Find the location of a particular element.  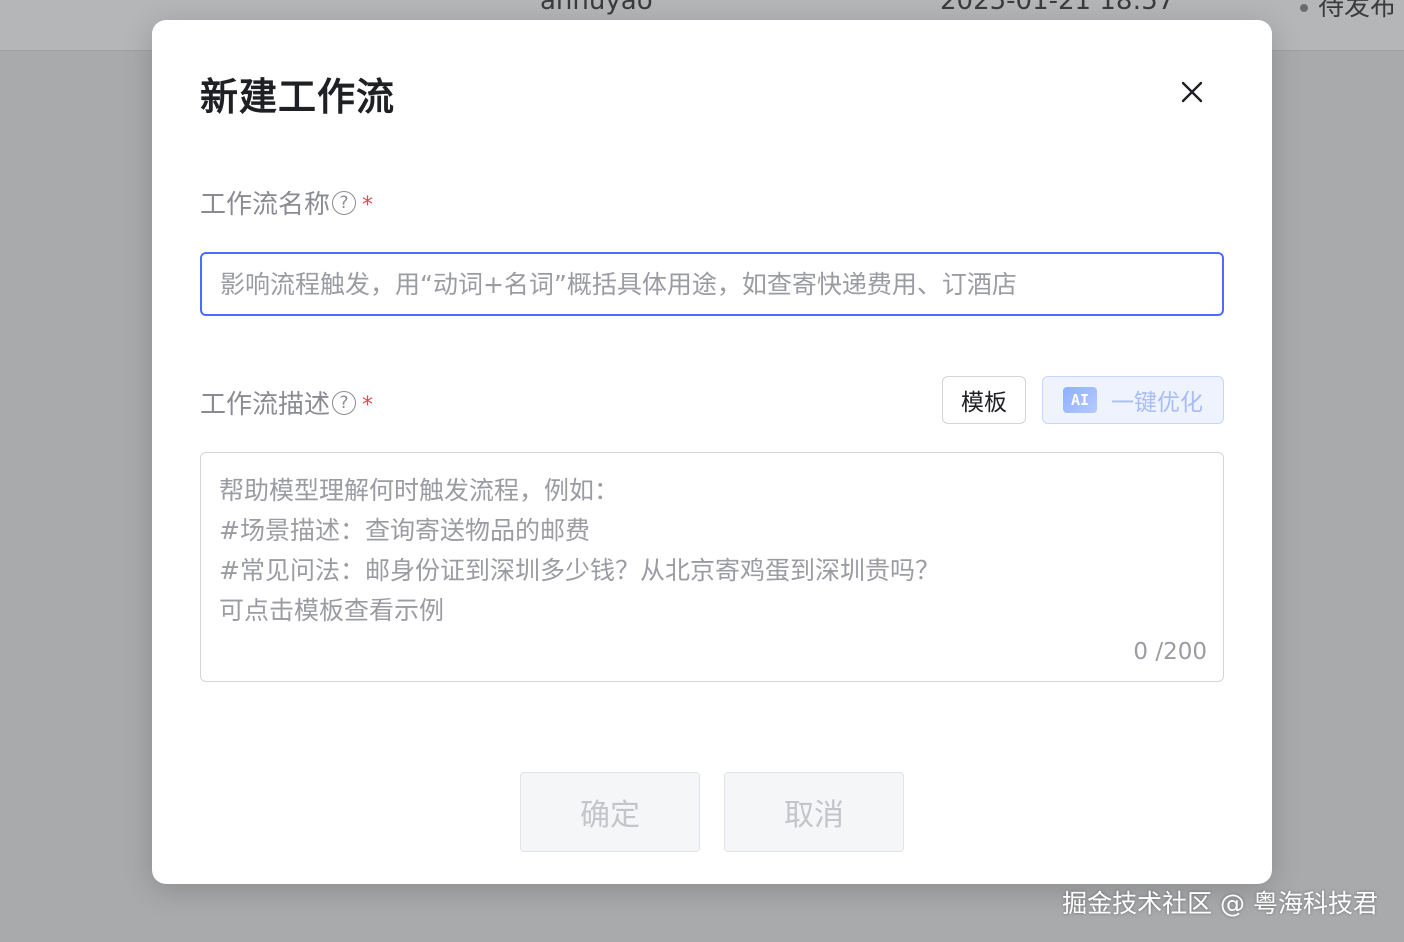

template-button: 模板 is located at coordinates (984, 400).